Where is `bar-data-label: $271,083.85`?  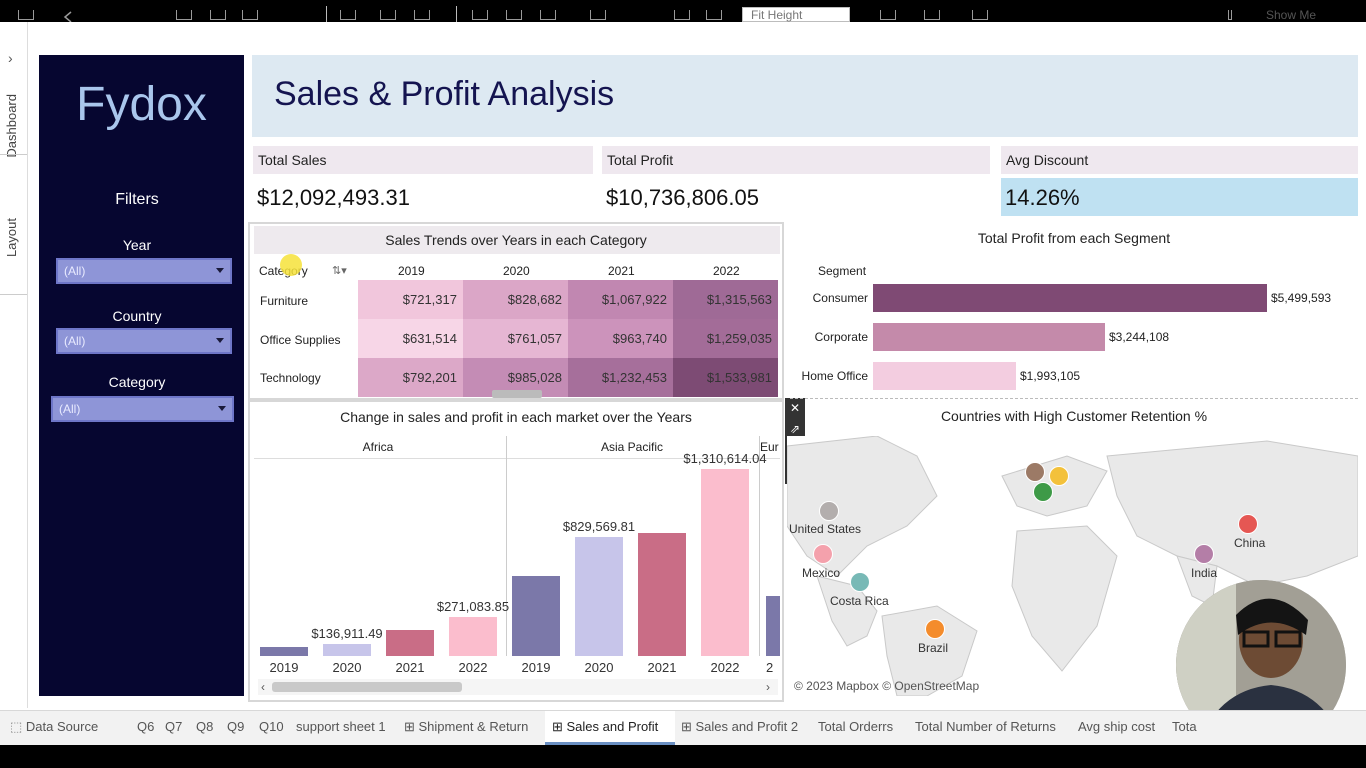 bar-data-label: $271,083.85 is located at coordinates (473, 606).